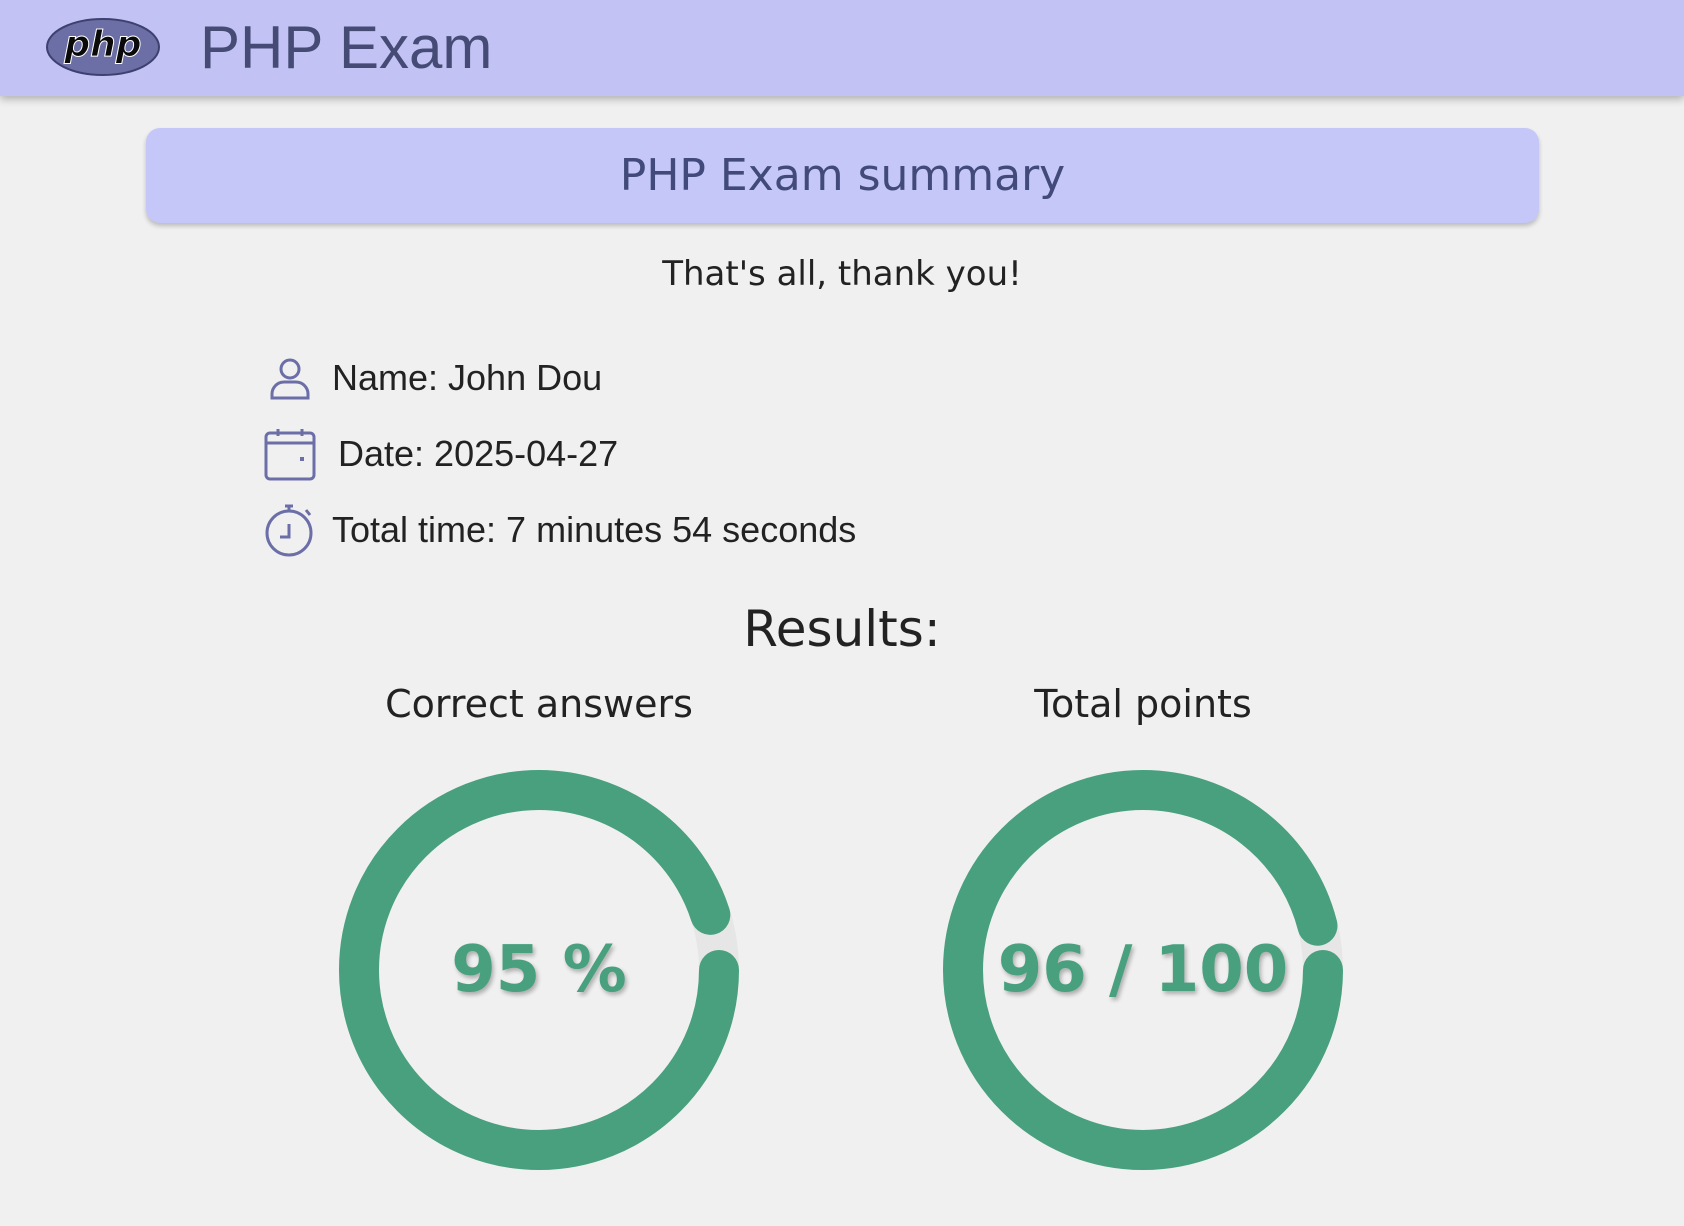 Image resolution: width=1684 pixels, height=1226 pixels. I want to click on correct-answers-value: 95 %, so click(539, 970).